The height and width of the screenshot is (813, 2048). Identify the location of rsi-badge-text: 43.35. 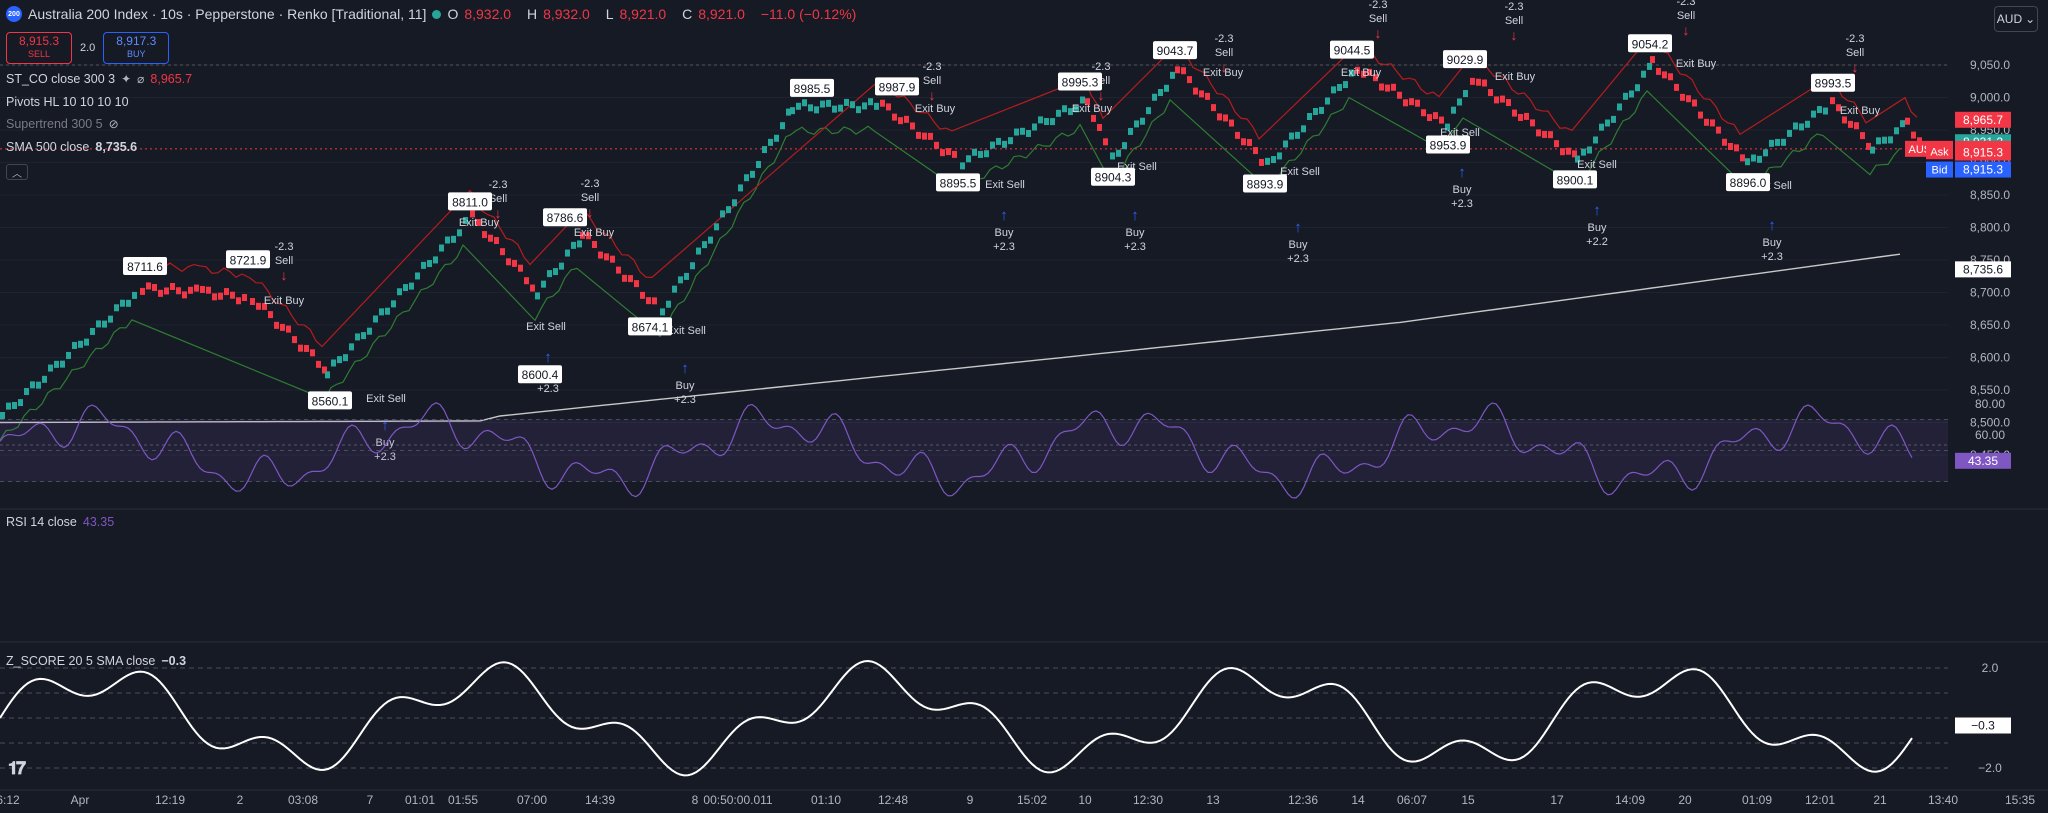
(1983, 461).